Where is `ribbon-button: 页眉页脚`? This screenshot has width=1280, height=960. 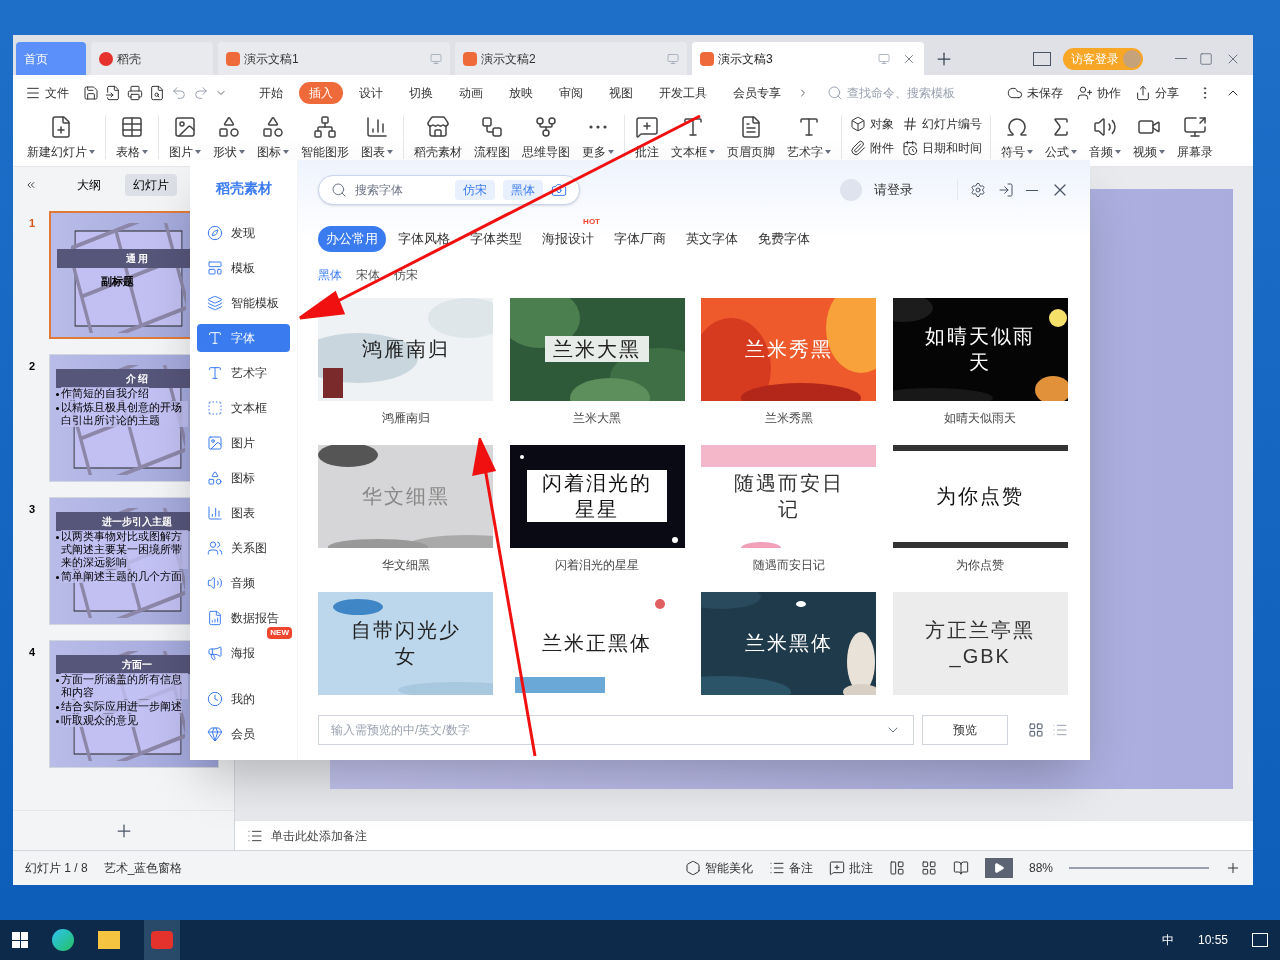 ribbon-button: 页眉页脚 is located at coordinates (751, 138).